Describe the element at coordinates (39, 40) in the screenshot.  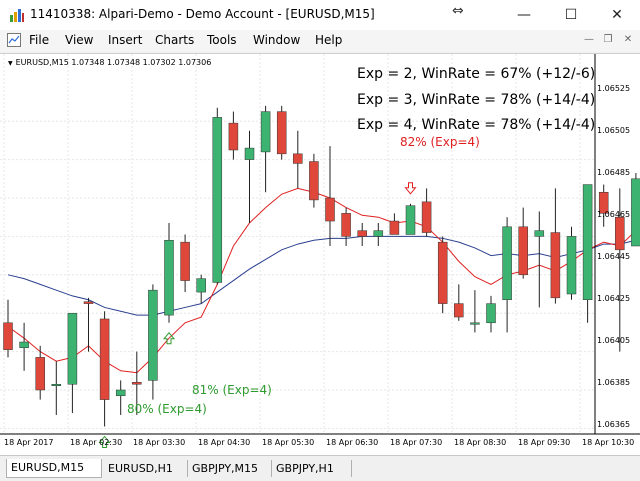
I see `menu-file: File` at that location.